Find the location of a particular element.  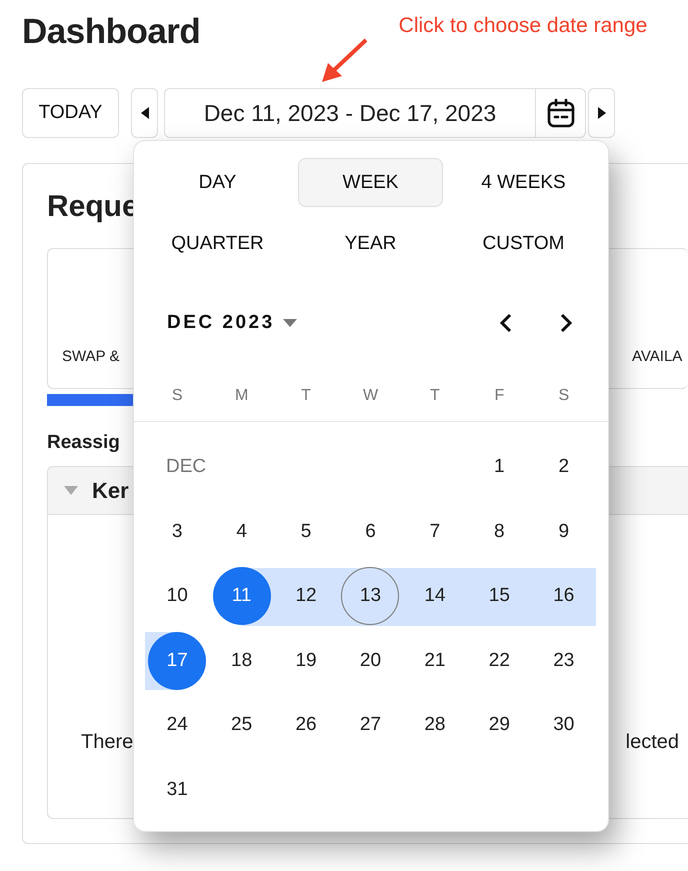

weekday-label: M is located at coordinates (242, 396).